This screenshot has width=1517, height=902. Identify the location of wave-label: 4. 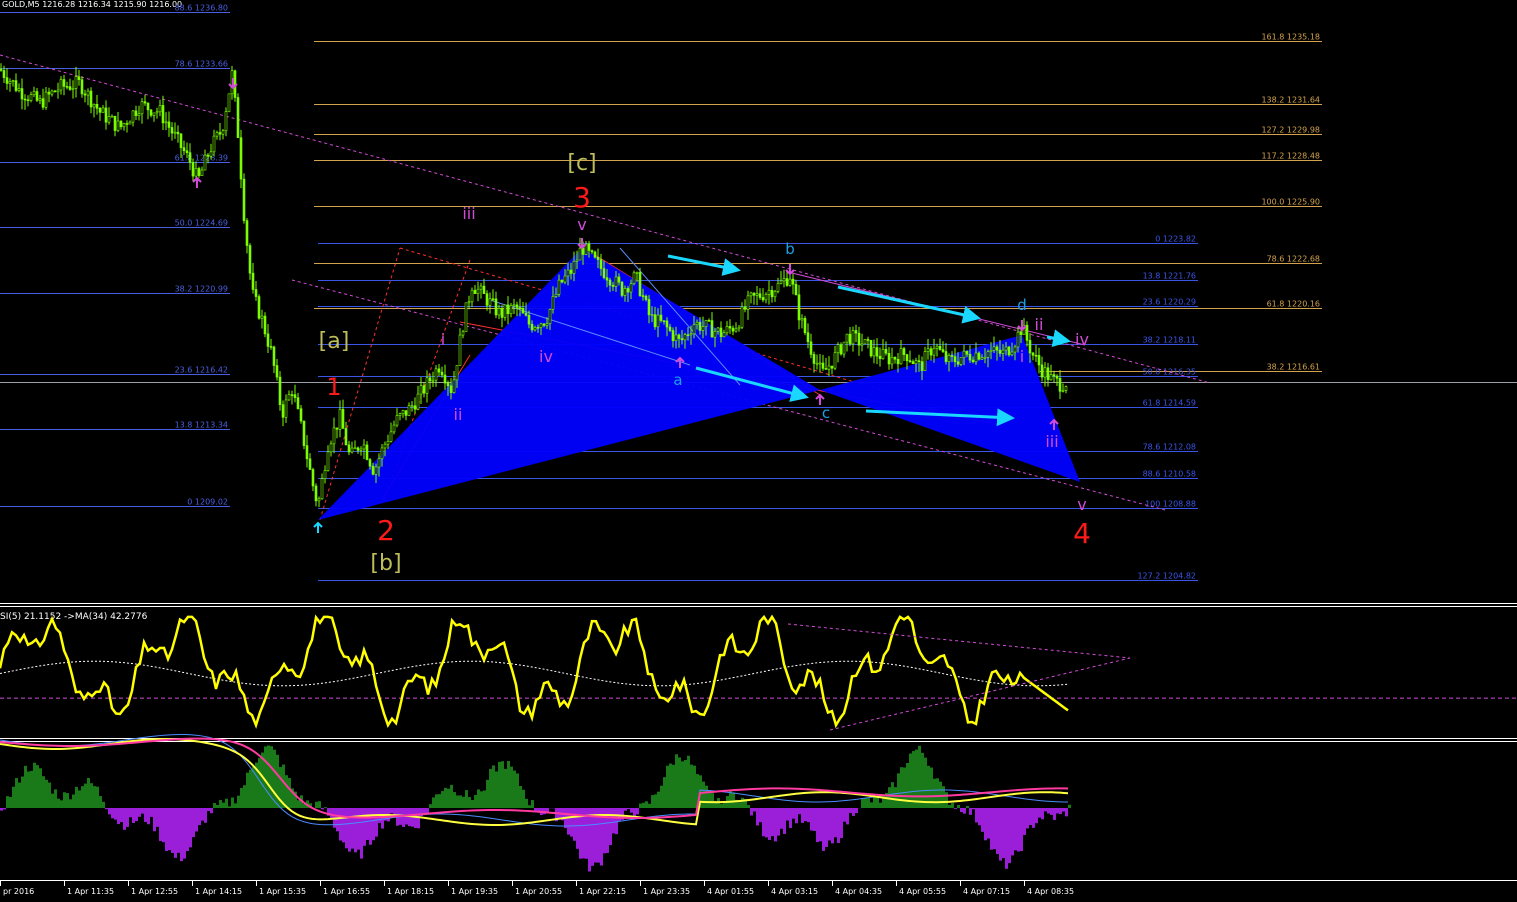
(1082, 533).